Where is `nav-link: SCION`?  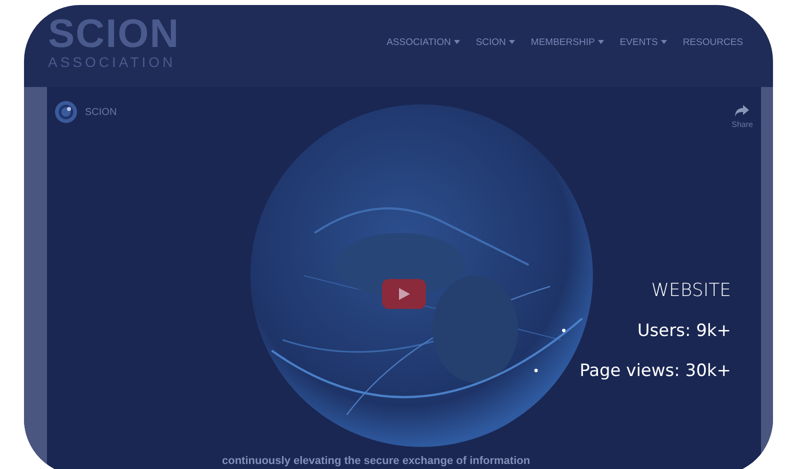
nav-link: SCION is located at coordinates (495, 42).